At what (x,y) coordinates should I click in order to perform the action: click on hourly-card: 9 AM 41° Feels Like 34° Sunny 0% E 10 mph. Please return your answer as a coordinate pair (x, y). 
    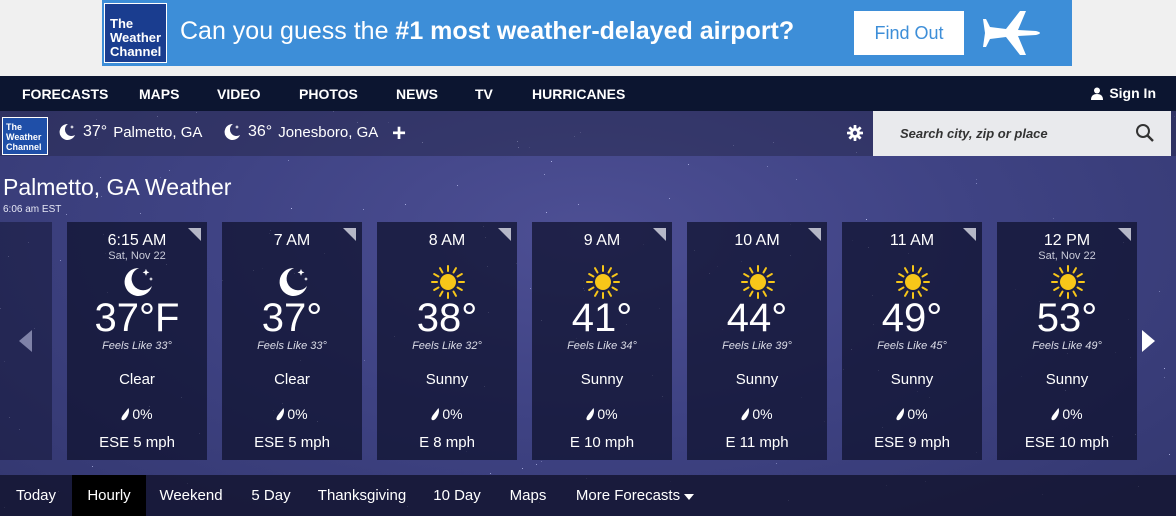
    Looking at the image, I should click on (602, 341).